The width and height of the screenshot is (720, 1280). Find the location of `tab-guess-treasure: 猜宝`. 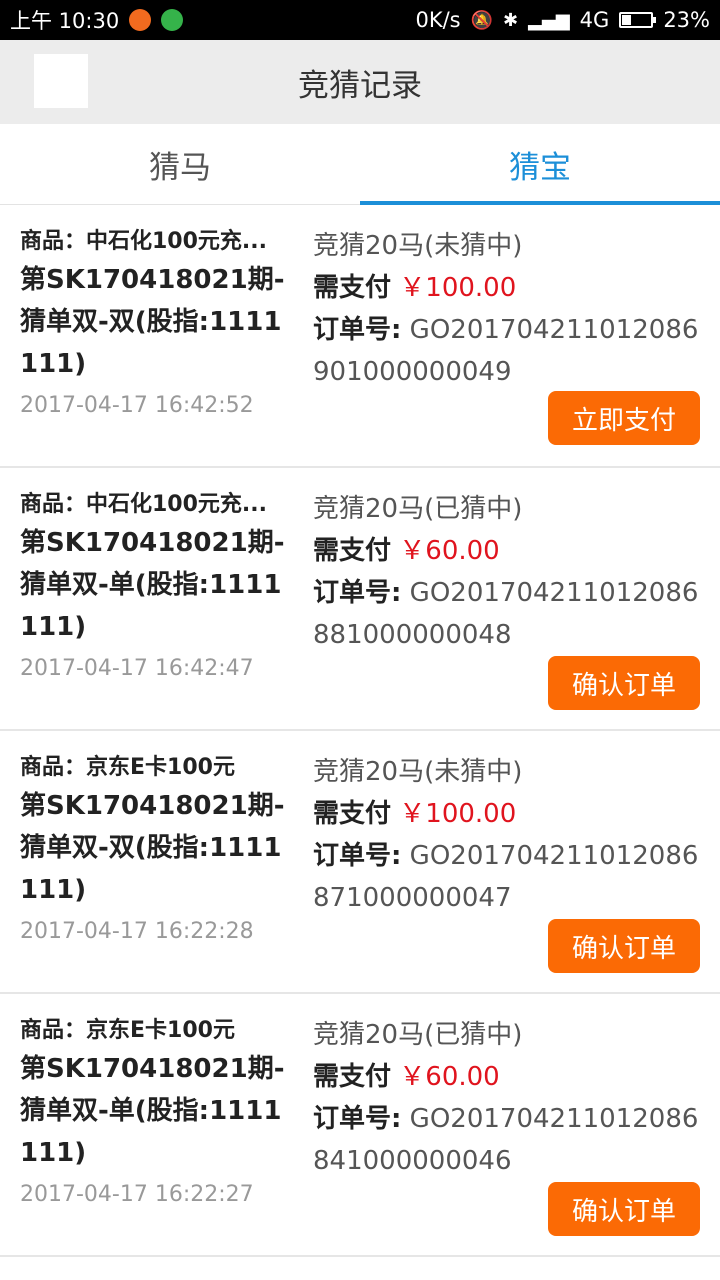

tab-guess-treasure: 猜宝 is located at coordinates (540, 164).